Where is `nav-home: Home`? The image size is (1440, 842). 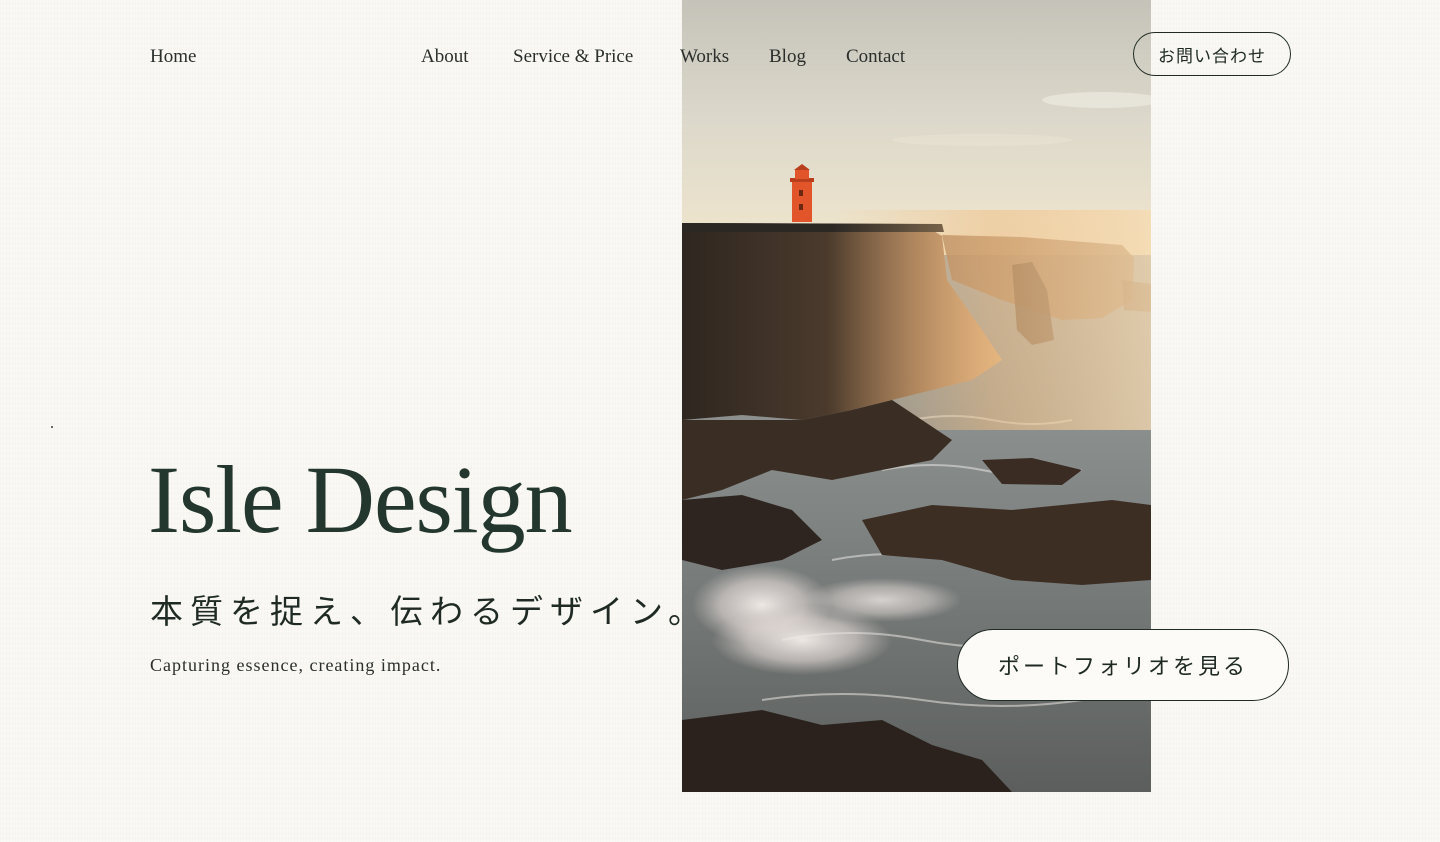
nav-home: Home is located at coordinates (173, 57).